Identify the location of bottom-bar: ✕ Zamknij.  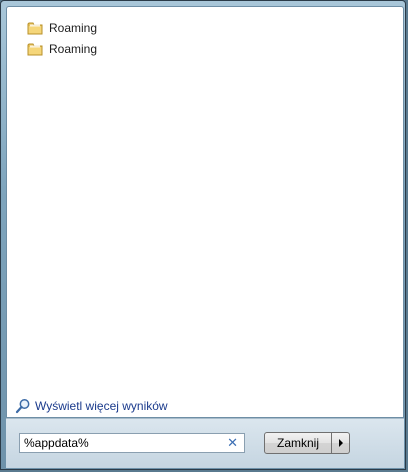
(205, 443).